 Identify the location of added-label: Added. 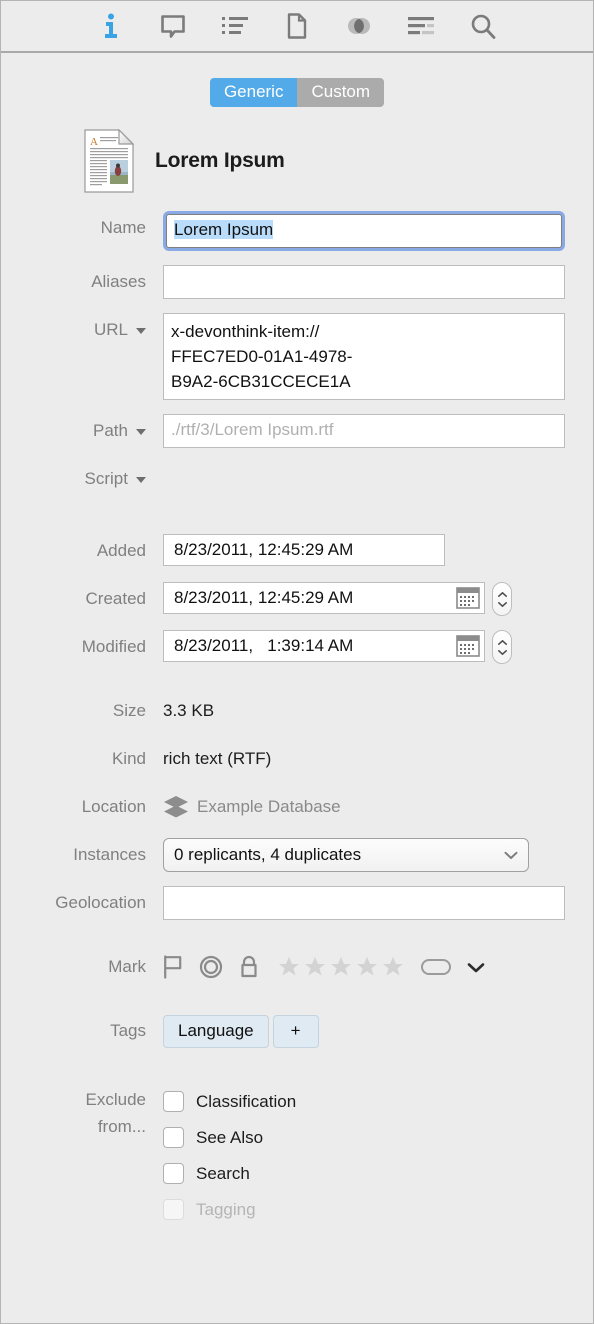
(121, 551).